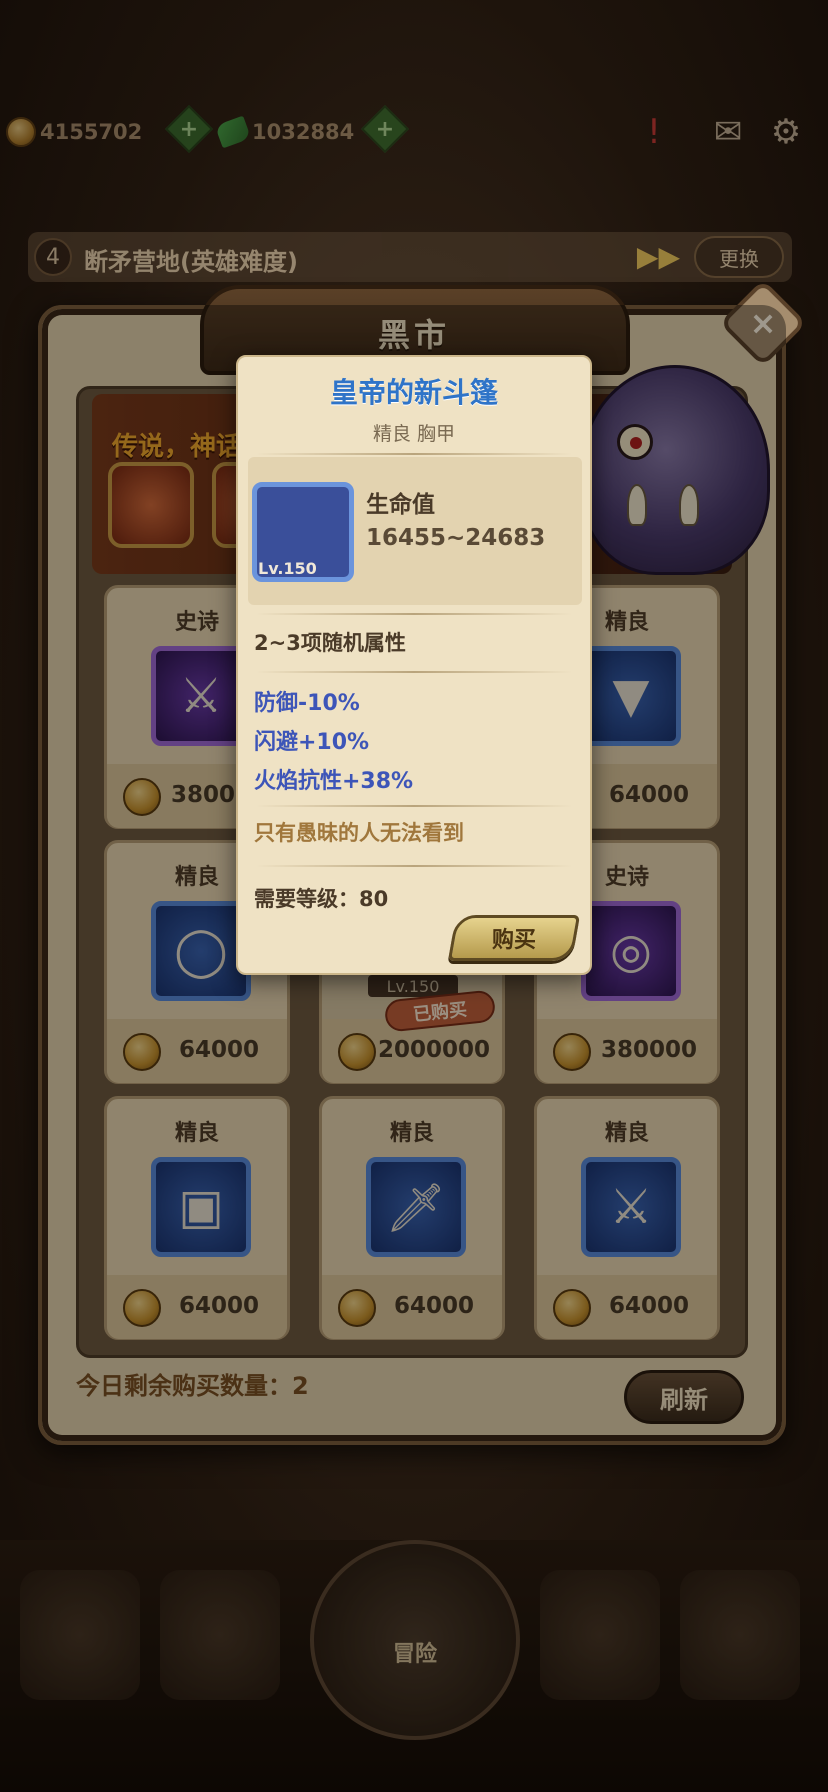 The width and height of the screenshot is (828, 1792). What do you see at coordinates (400, 505) in the screenshot?
I see `stat-name: 生命值` at bounding box center [400, 505].